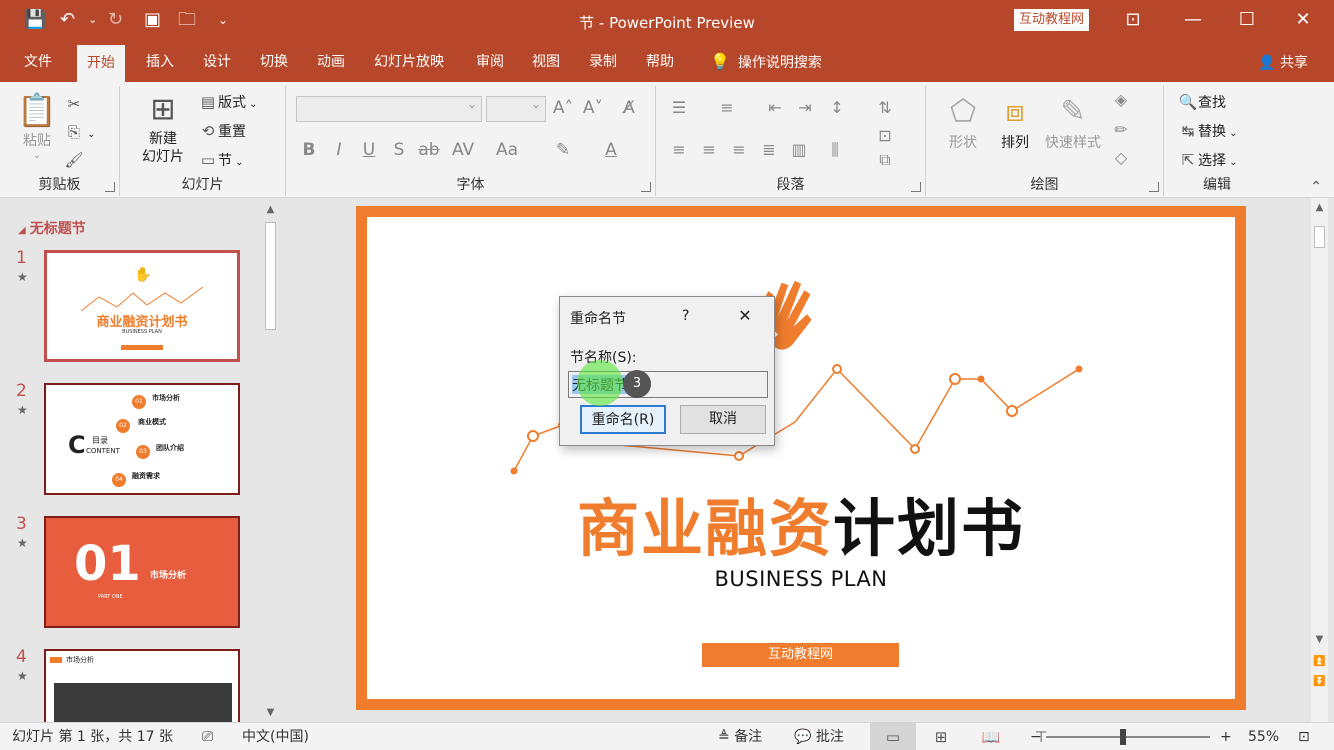  Describe the element at coordinates (1208, 131) in the screenshot. I see `replace-button: ↹ 替换 ⌄` at that location.